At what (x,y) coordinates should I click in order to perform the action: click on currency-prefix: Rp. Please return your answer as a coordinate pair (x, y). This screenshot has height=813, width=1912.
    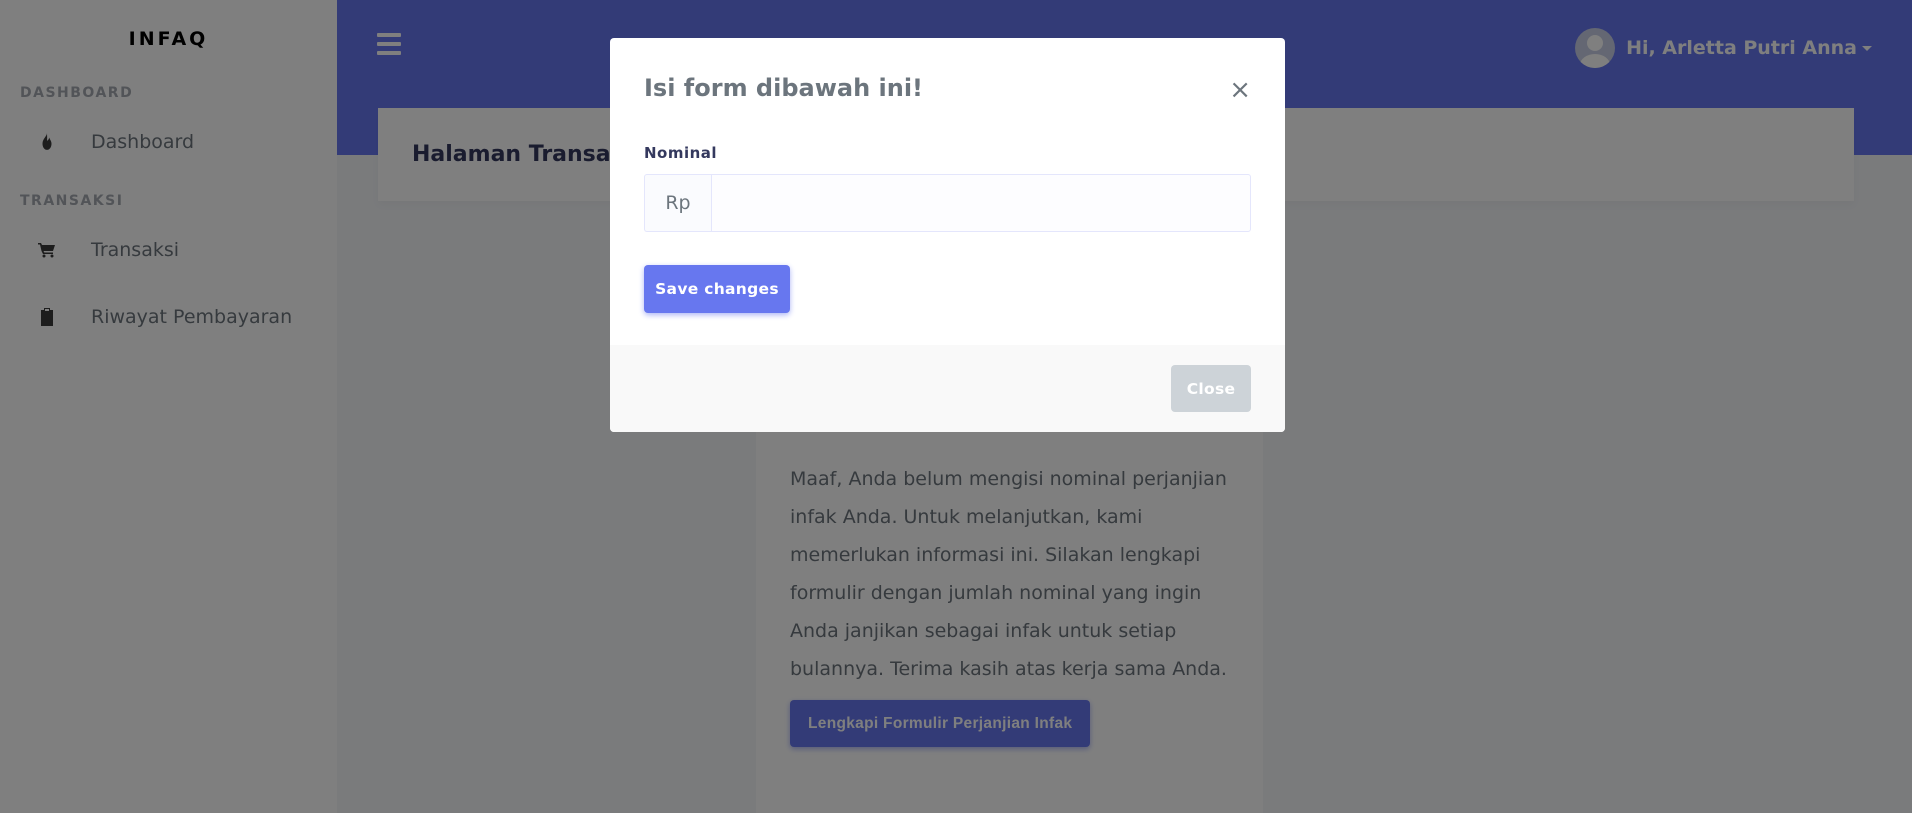
    Looking at the image, I should click on (677, 203).